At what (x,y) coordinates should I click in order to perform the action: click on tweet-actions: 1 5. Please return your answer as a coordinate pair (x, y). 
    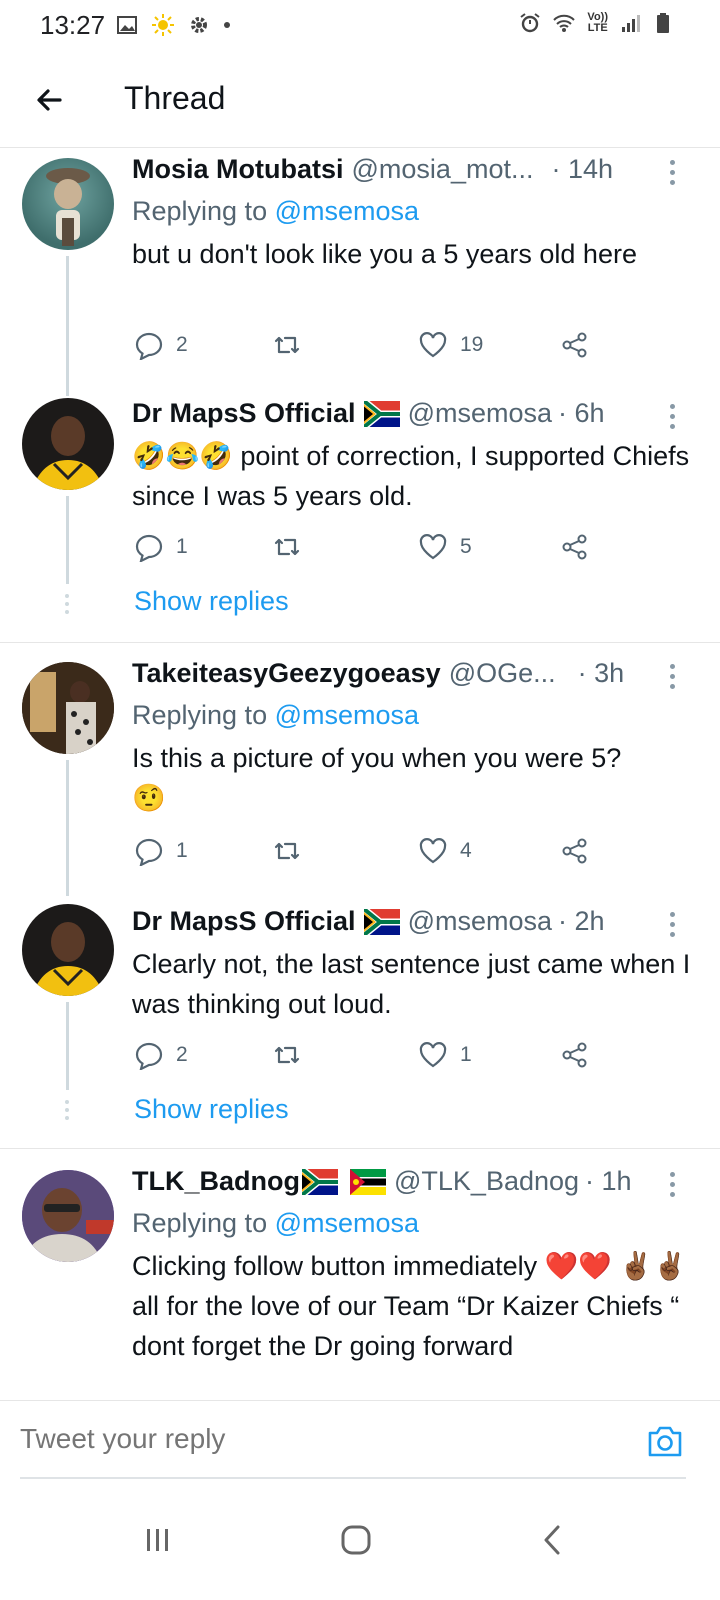
    Looking at the image, I should click on (367, 549).